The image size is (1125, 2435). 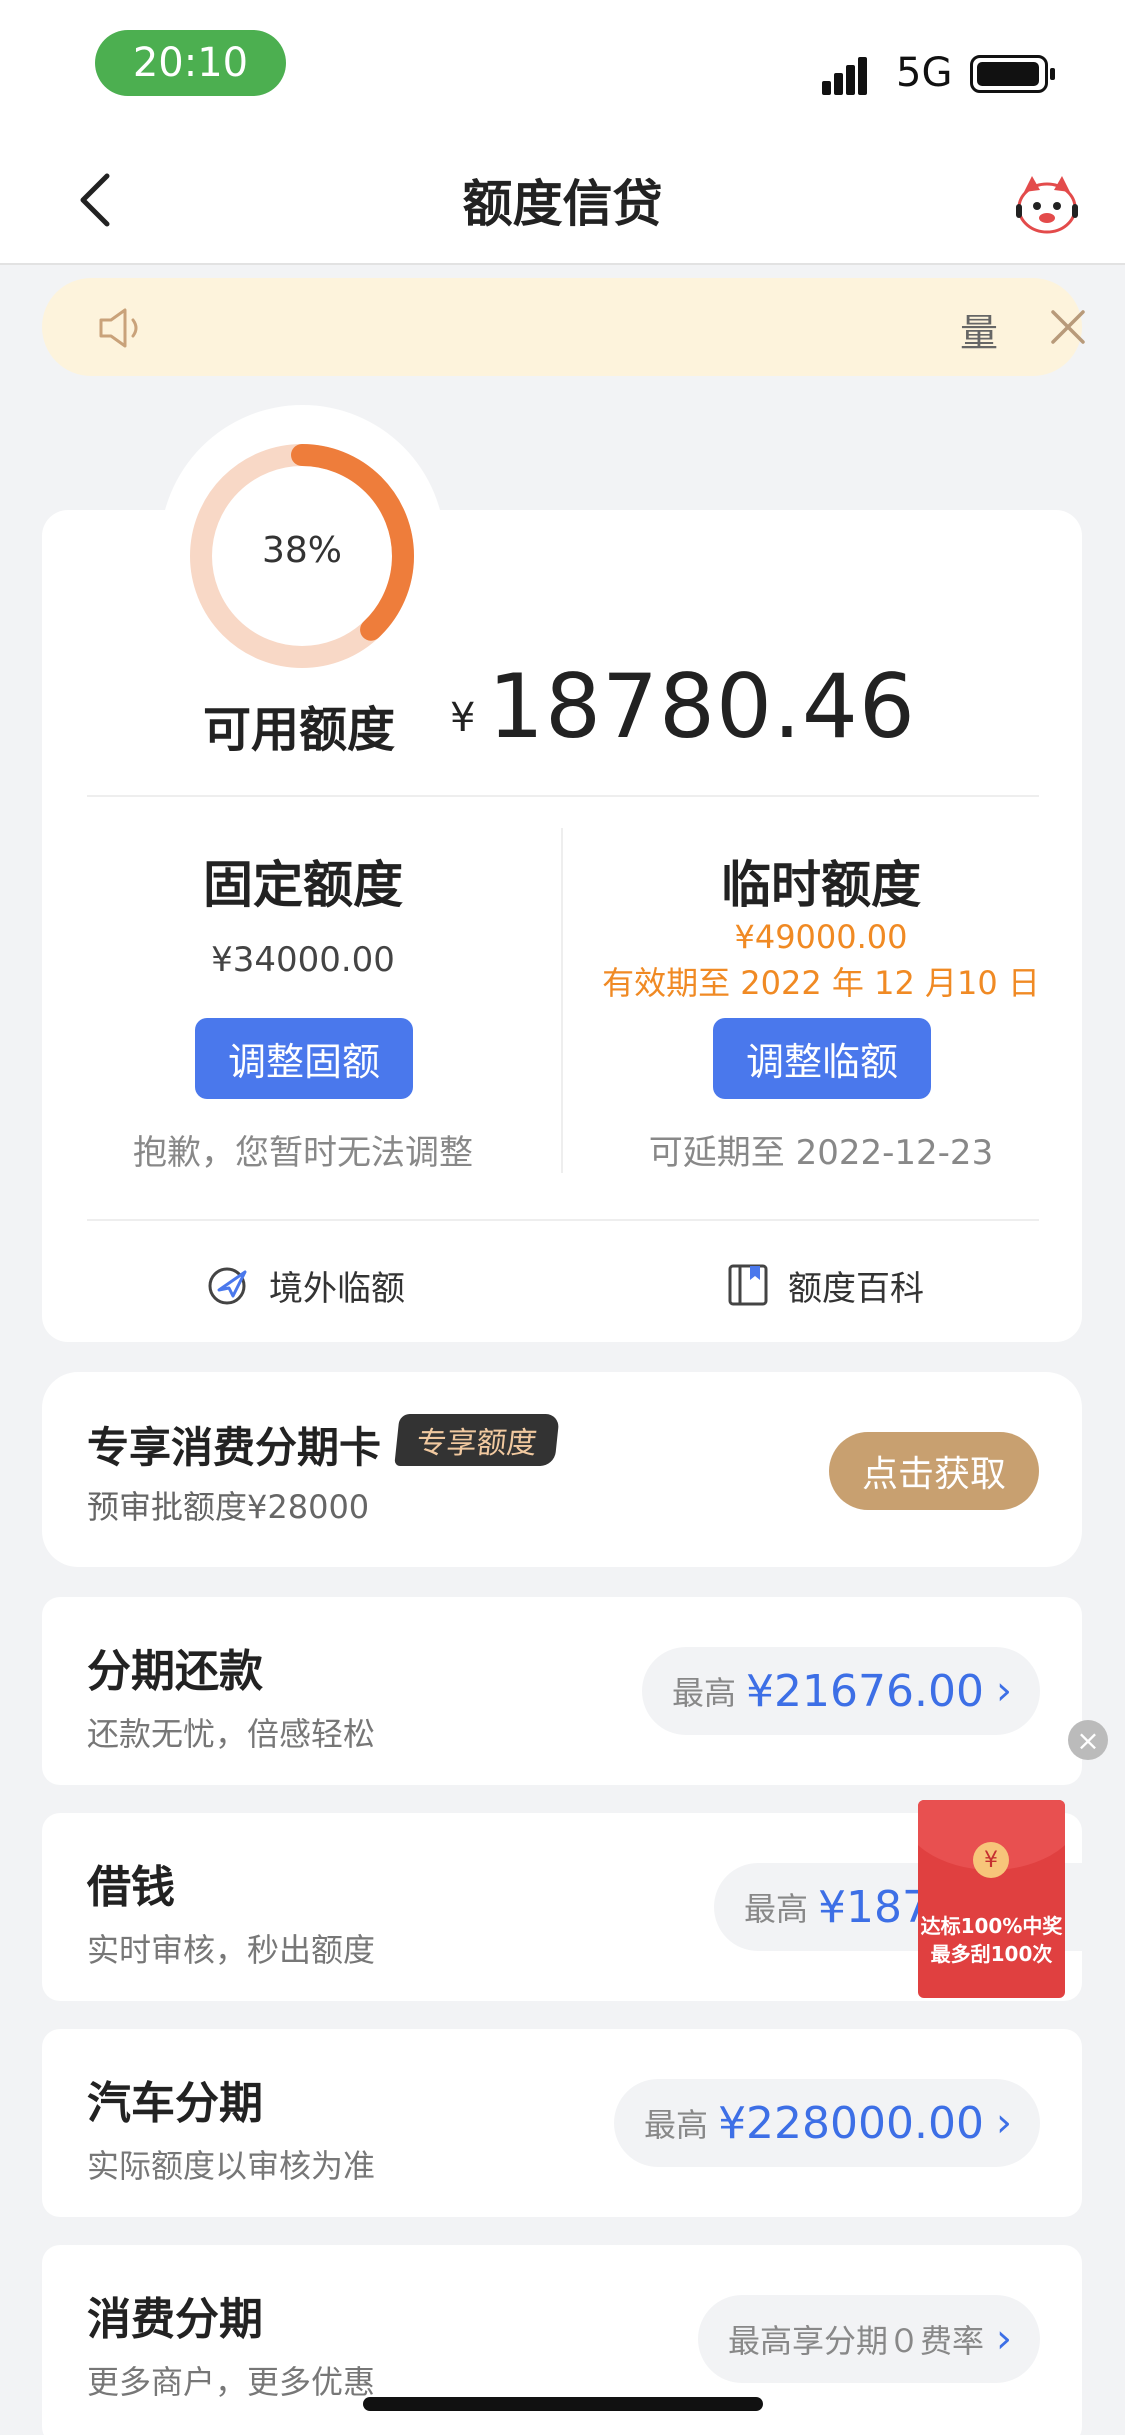 I want to click on speaker-icon, so click(x=118, y=328).